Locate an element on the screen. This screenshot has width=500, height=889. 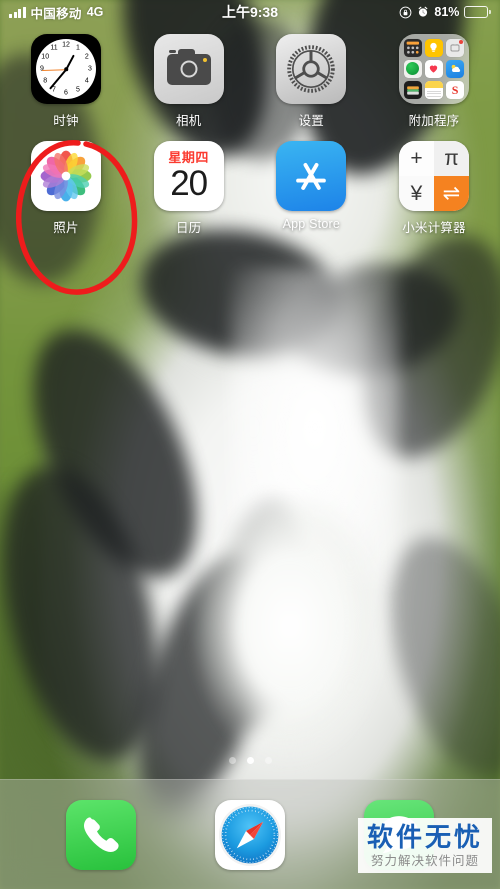
wallpaper-puppy-paw is located at coordinates (290, 640).